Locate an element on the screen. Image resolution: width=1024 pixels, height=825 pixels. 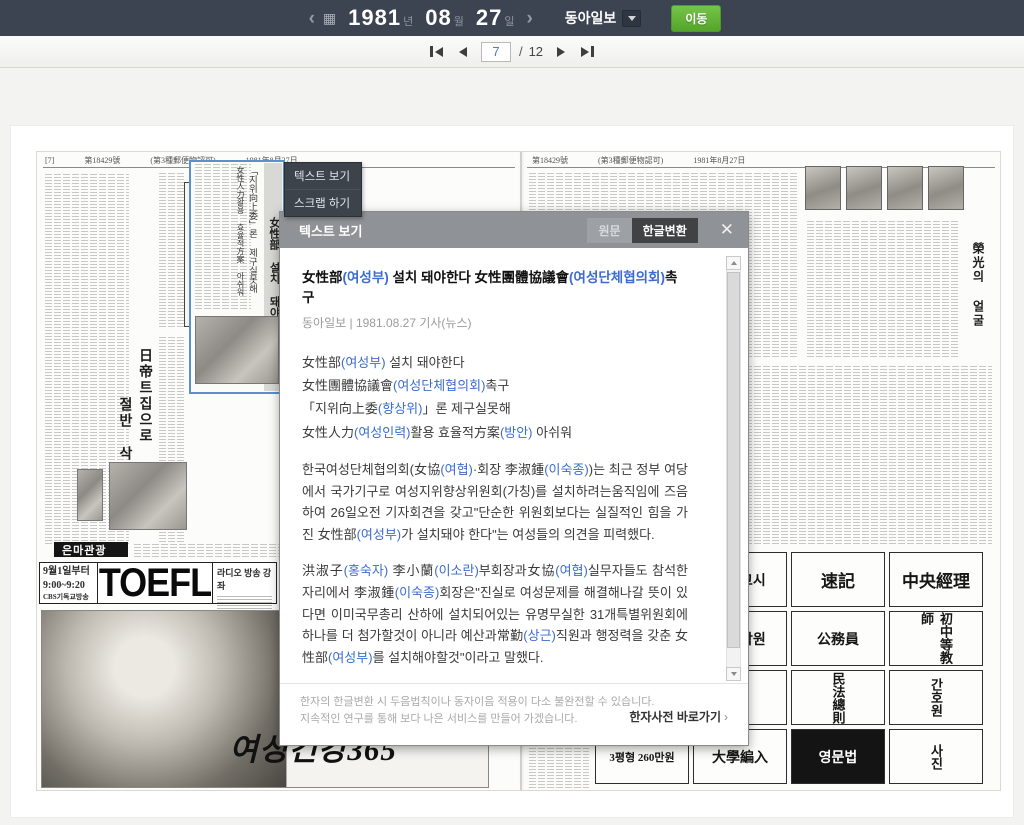
hanja-dictionary-link: 한자사전 바로가기 › is located at coordinates (678, 716).